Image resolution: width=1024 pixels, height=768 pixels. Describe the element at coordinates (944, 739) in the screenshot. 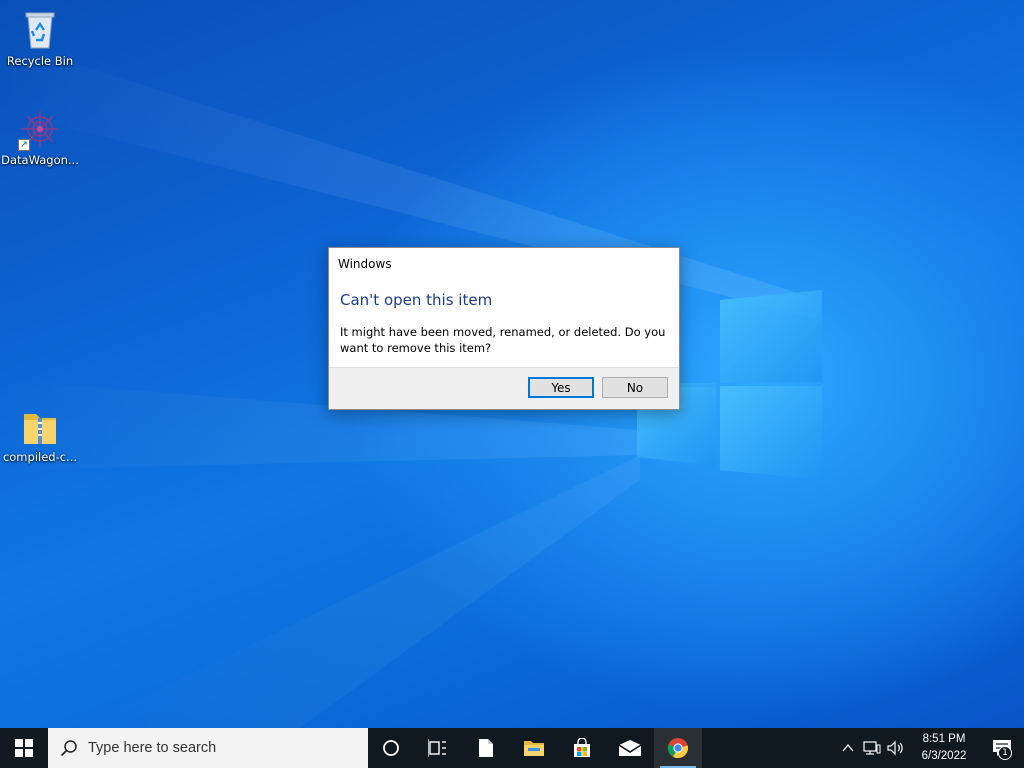

I see `clock-time: 8:51 PM` at that location.